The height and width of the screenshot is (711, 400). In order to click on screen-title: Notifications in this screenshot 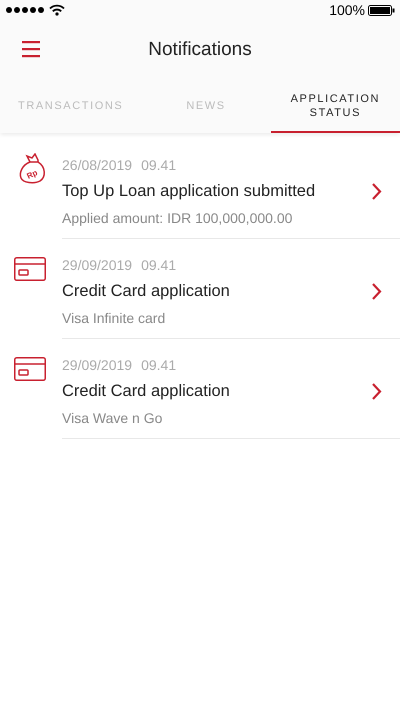, I will do `click(200, 50)`.